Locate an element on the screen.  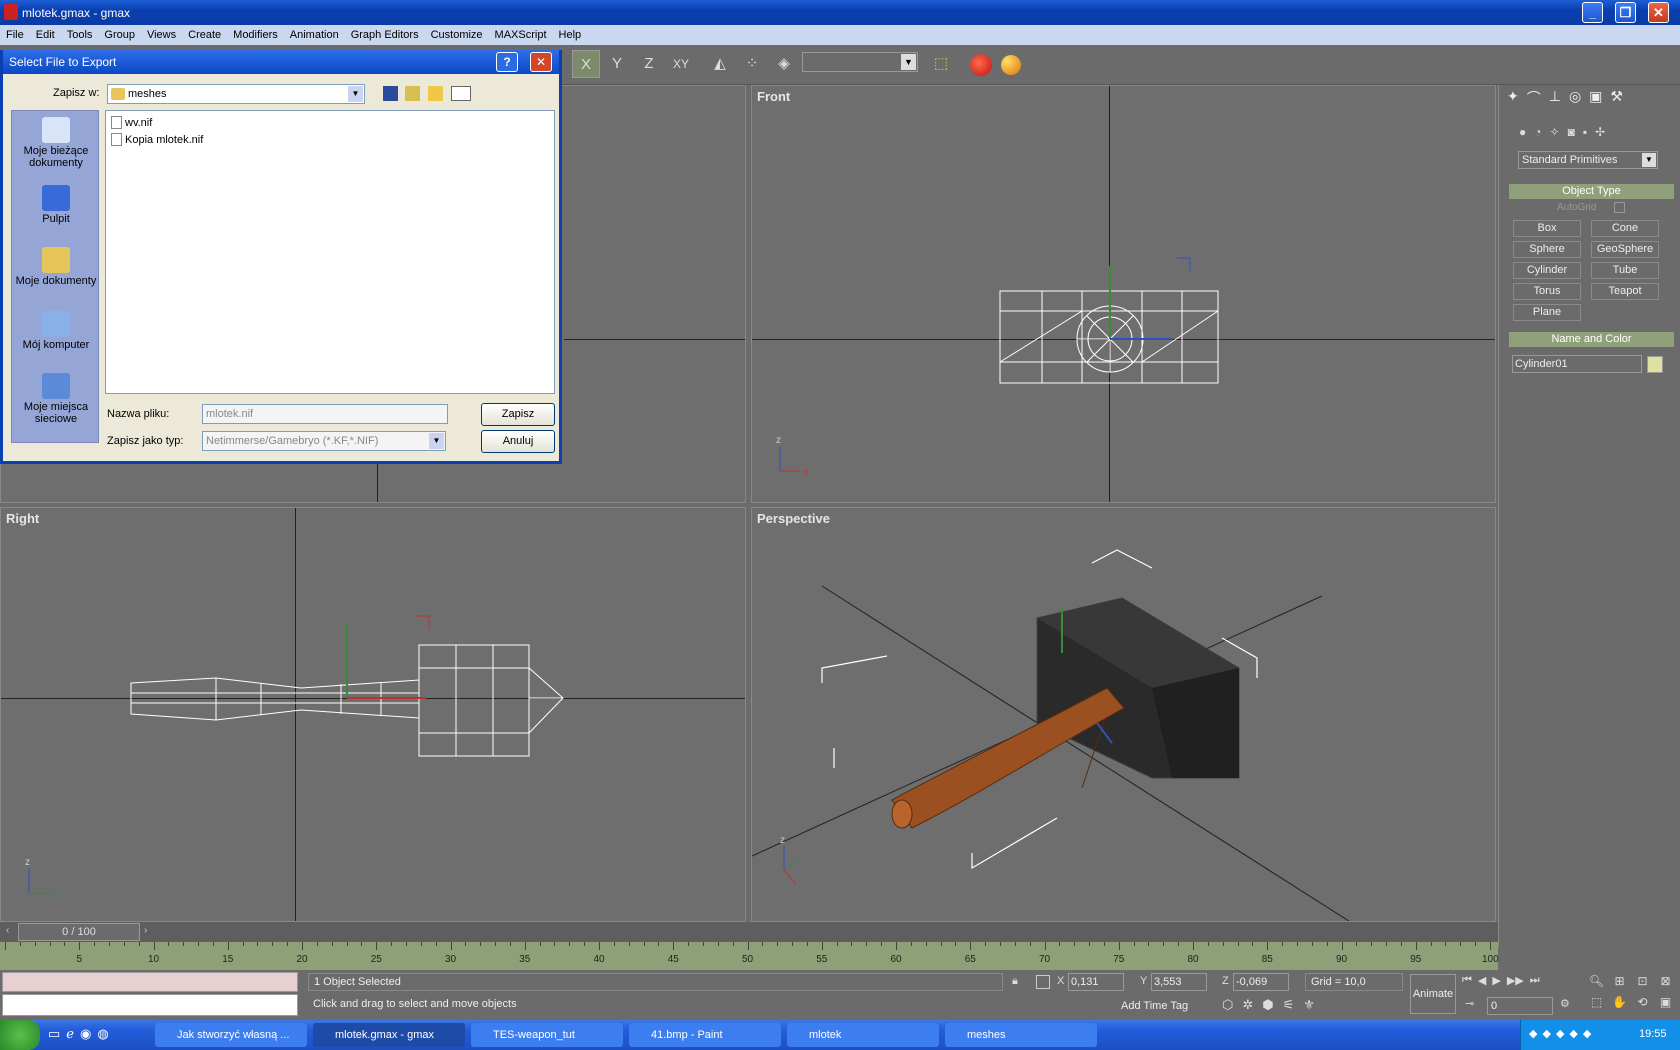
menu-tools: Tools is located at coordinates (80, 35).